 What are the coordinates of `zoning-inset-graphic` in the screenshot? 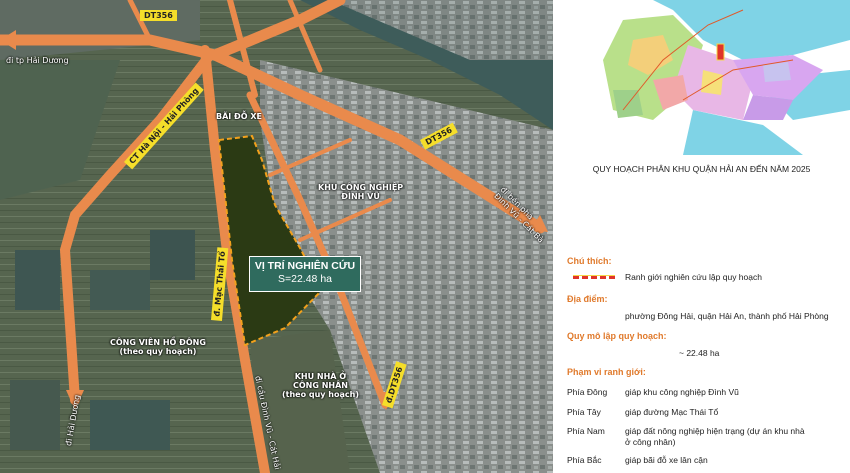 It's located at (721, 77).